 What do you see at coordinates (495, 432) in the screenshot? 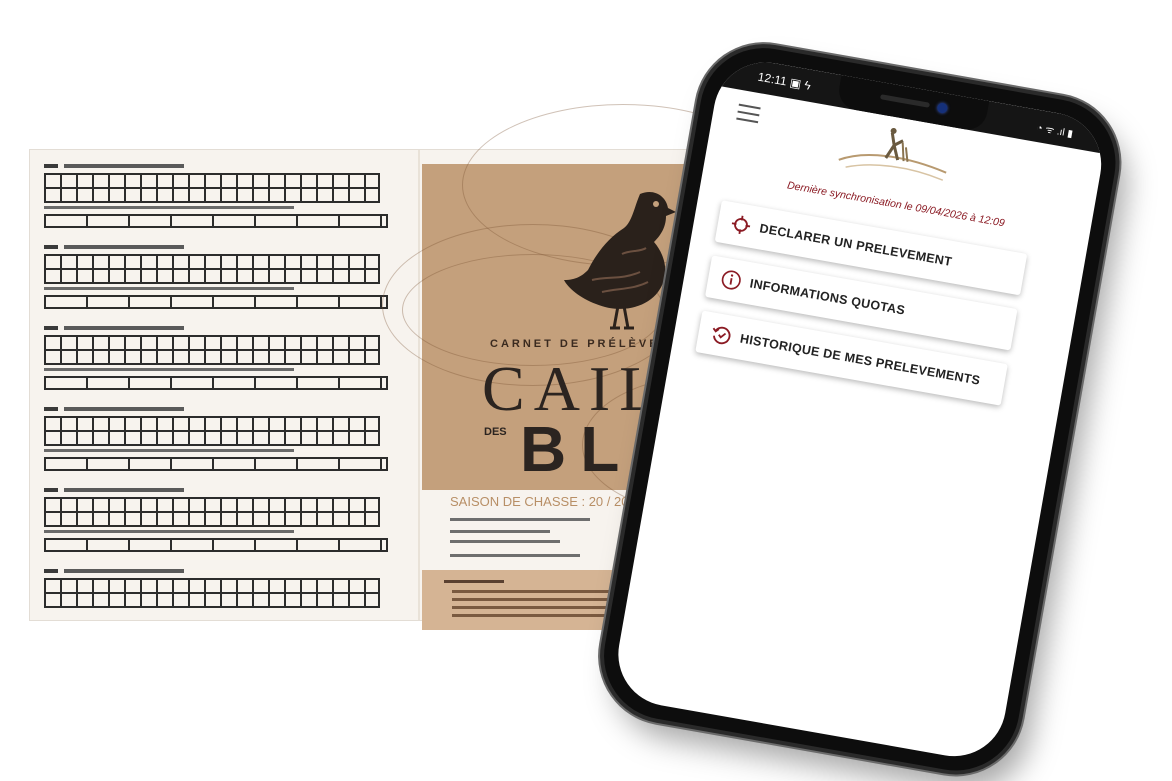
I see `cover-des: DES` at bounding box center [495, 432].